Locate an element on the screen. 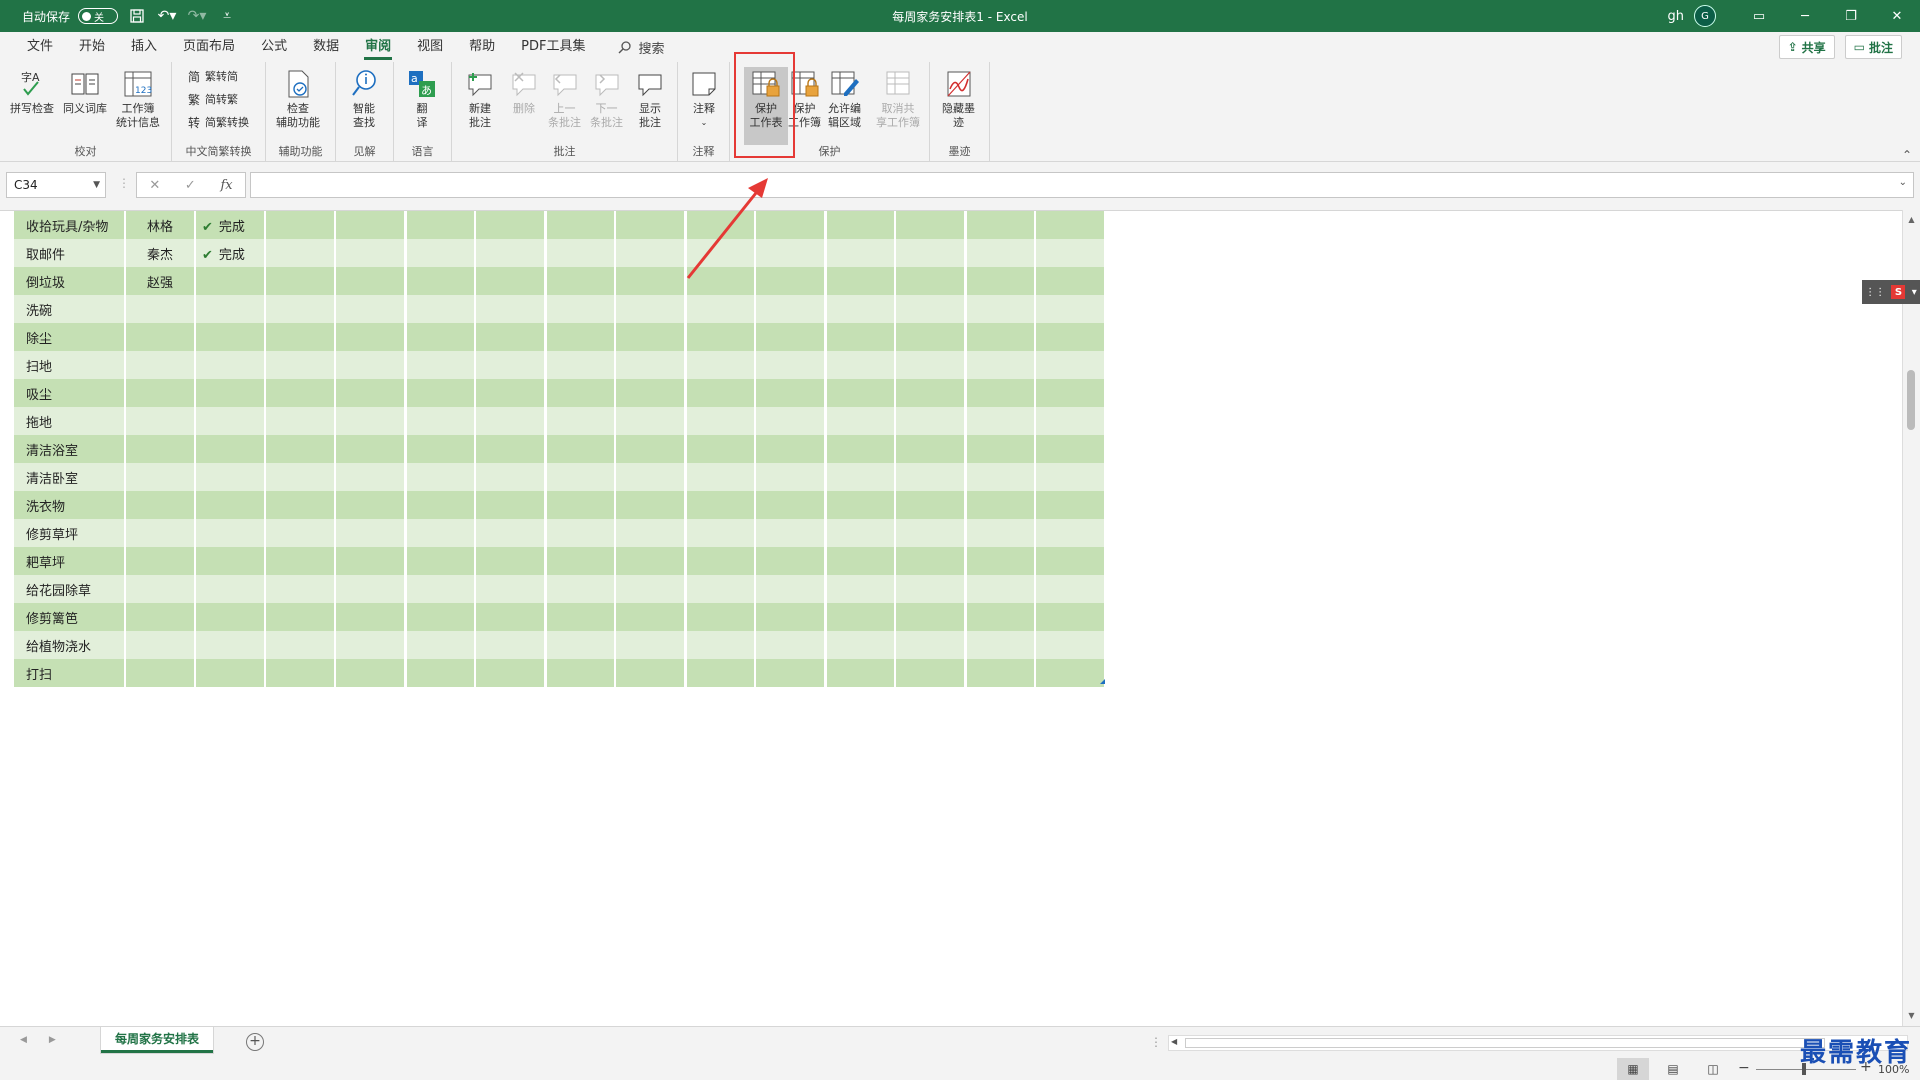 The image size is (1920, 1080). tab-help: 帮助 is located at coordinates (482, 47).